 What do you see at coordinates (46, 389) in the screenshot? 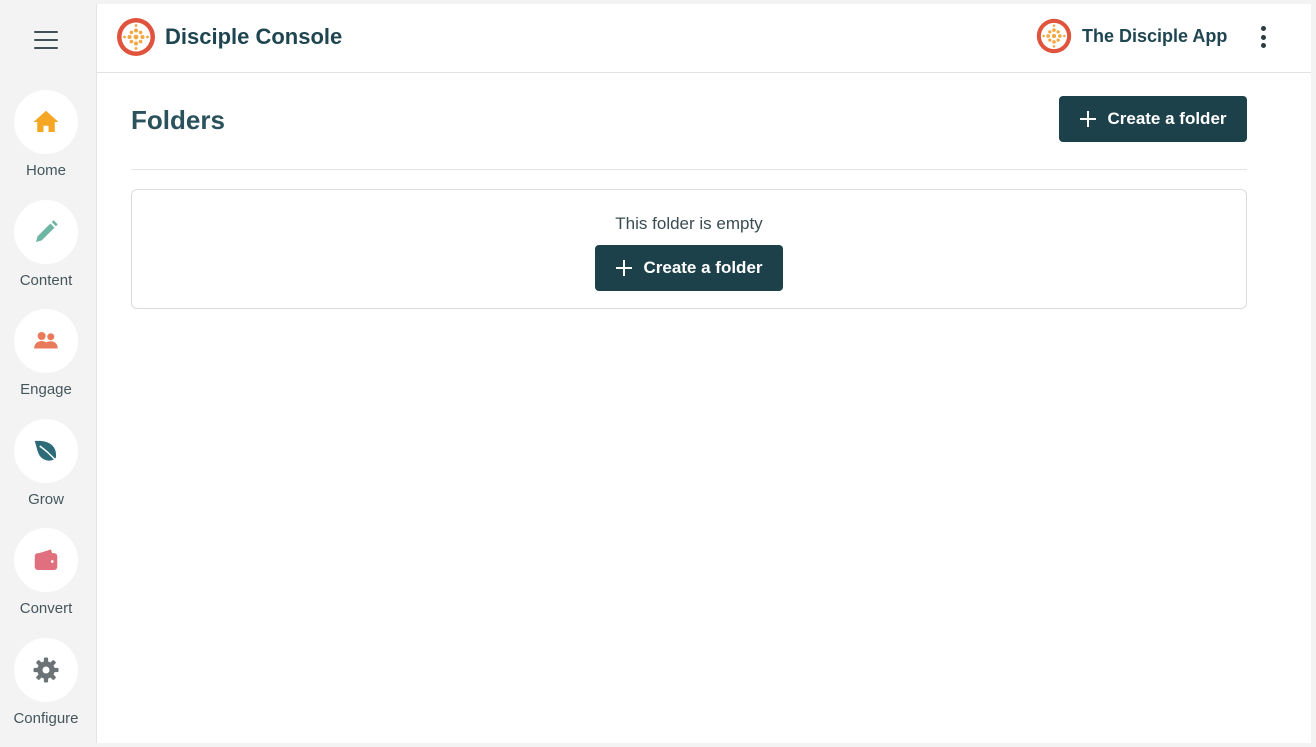
I see `sidebar-item-label: Engage` at bounding box center [46, 389].